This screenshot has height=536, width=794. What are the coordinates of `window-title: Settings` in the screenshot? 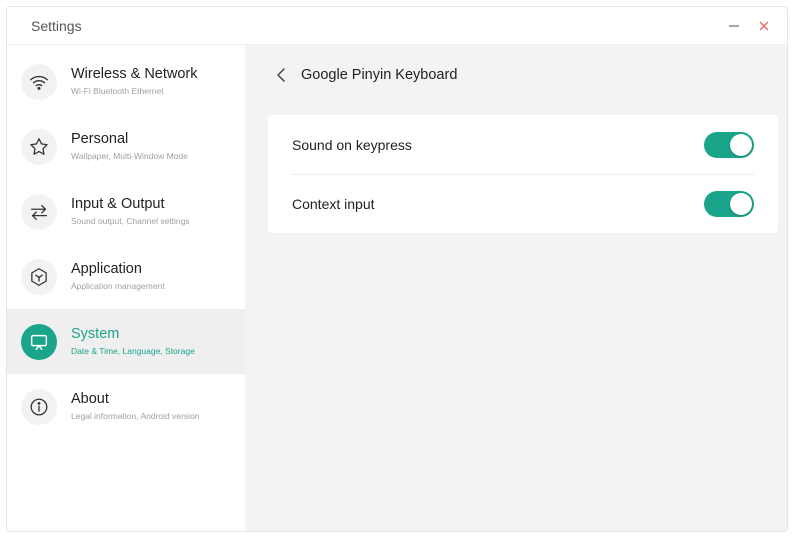 It's located at (56, 25).